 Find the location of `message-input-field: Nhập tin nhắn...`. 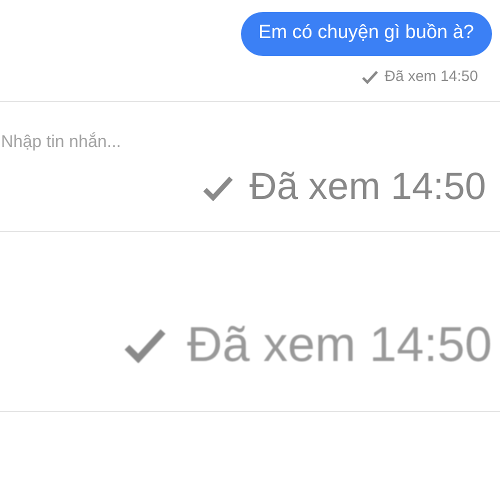

message-input-field: Nhập tin nhắn... is located at coordinates (151, 142).